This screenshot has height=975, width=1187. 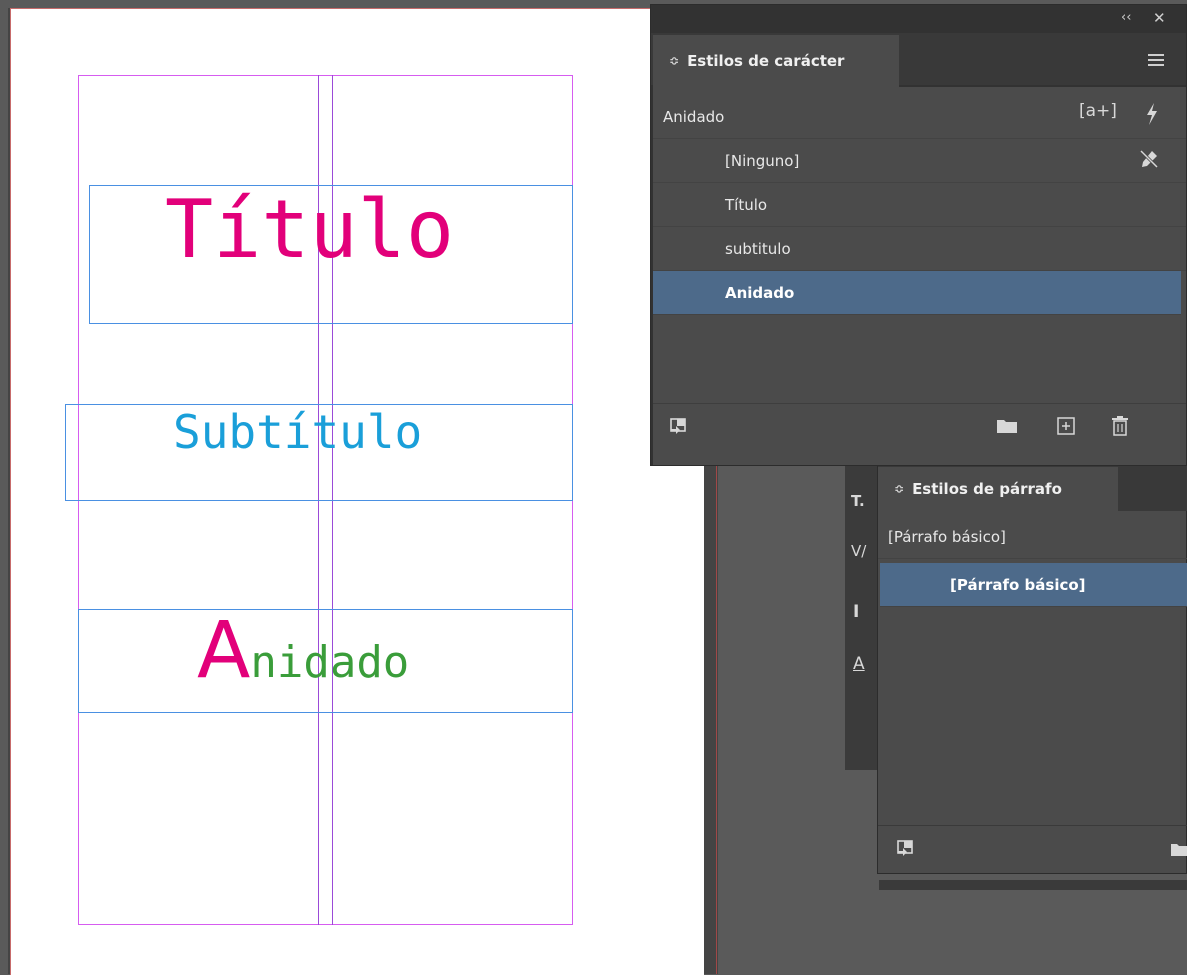 I want to click on char-style-item-titulo: Título, so click(x=919, y=205).